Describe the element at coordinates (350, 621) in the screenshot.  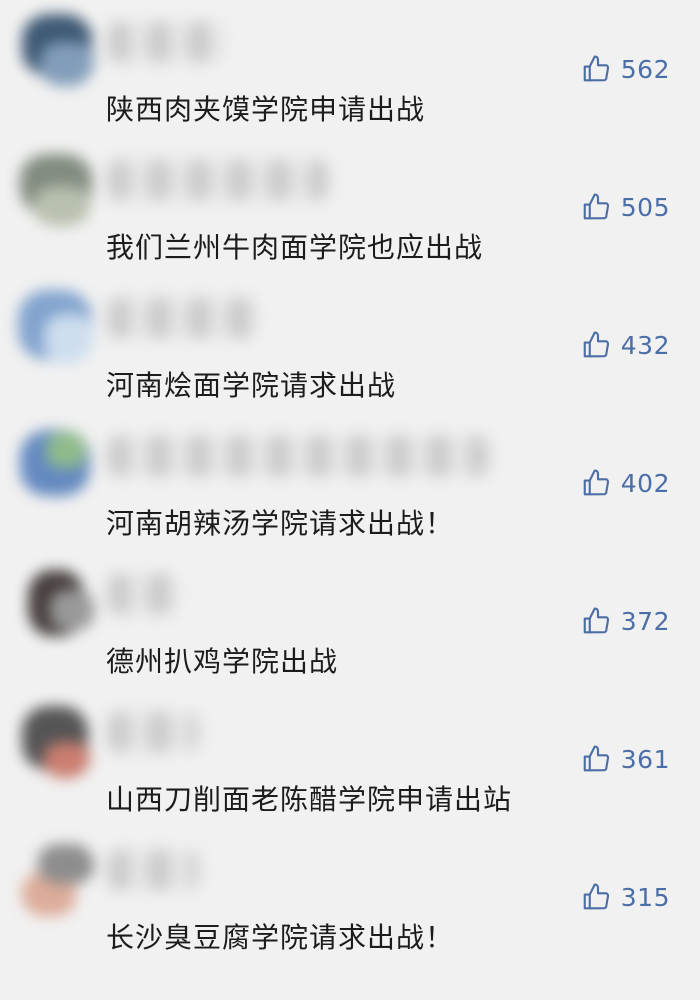
I see `comment-item: 德州扒鸡学院出战 372` at that location.